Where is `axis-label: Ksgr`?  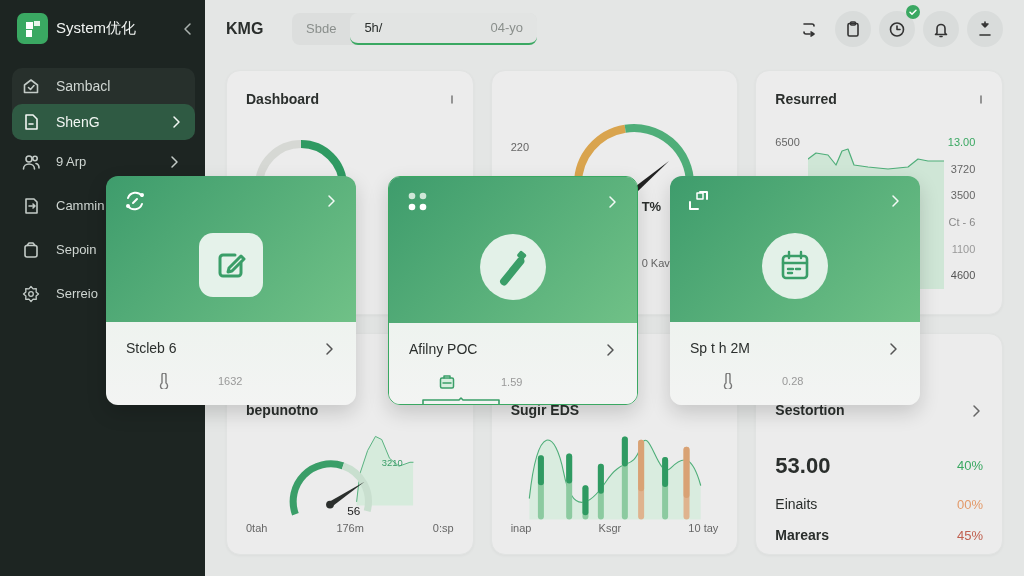 axis-label: Ksgr is located at coordinates (610, 528).